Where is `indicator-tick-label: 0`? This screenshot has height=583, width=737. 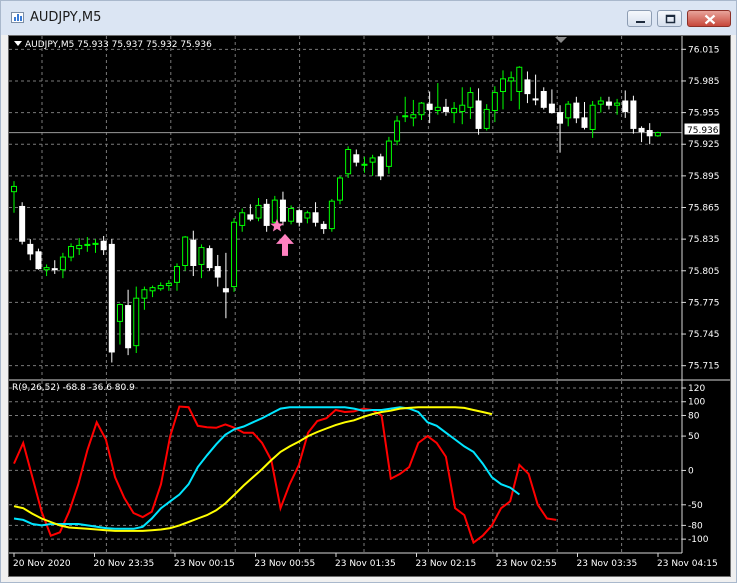
indicator-tick-label: 0 is located at coordinates (691, 471).